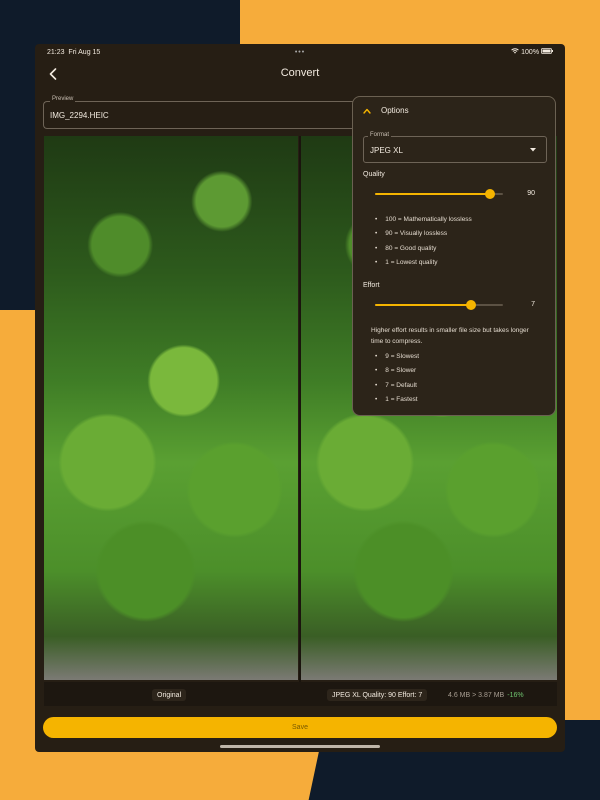  What do you see at coordinates (397, 400) in the screenshot?
I see `effort-hint: 1 = Fastest` at bounding box center [397, 400].